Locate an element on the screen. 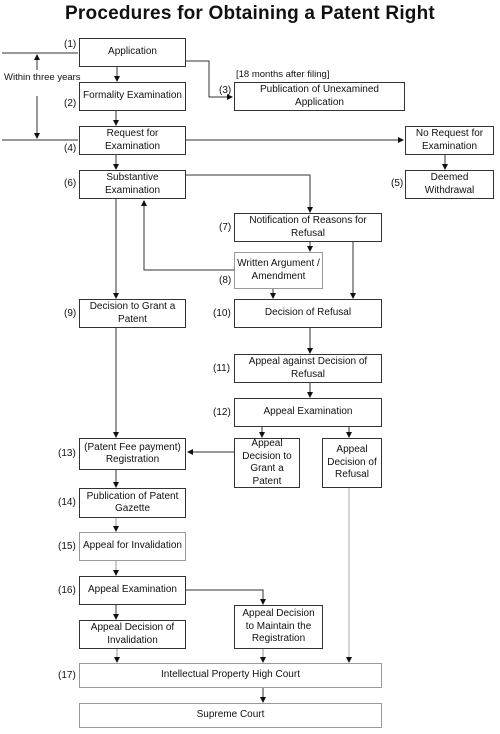  step-number-13: (13) is located at coordinates (67, 453).